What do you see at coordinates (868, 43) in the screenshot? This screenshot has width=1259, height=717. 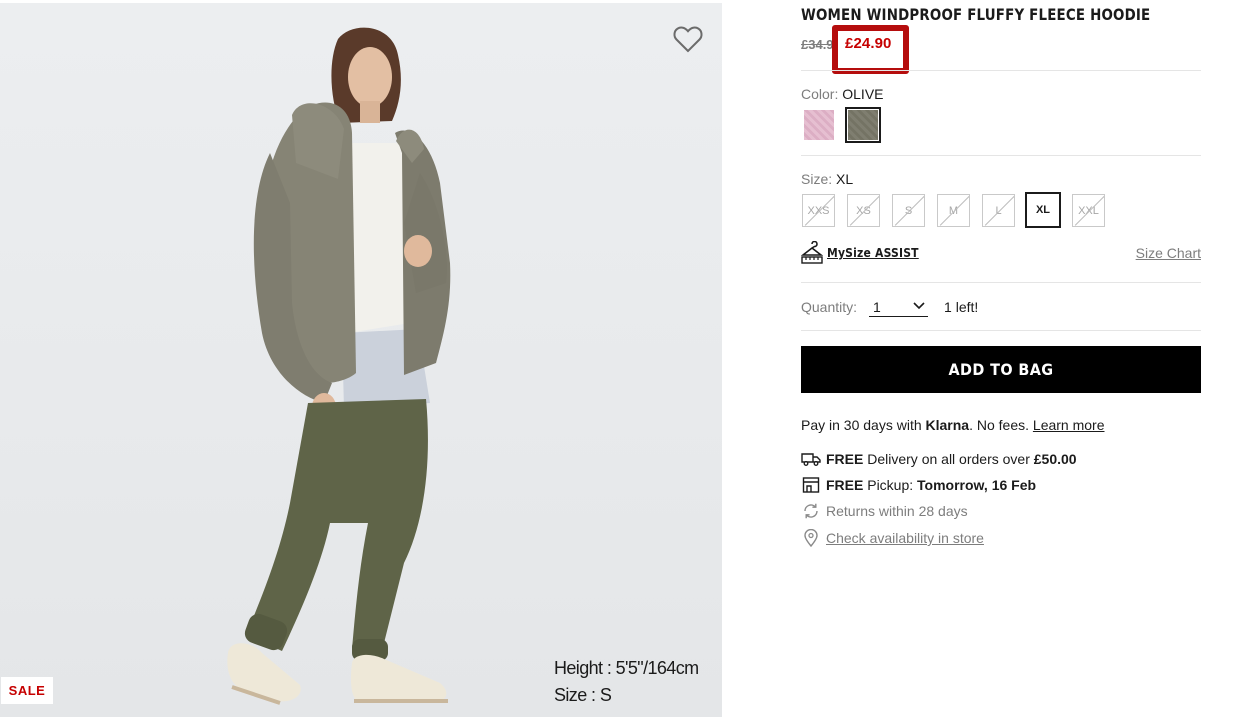 I see `sale-price: £24.90` at bounding box center [868, 43].